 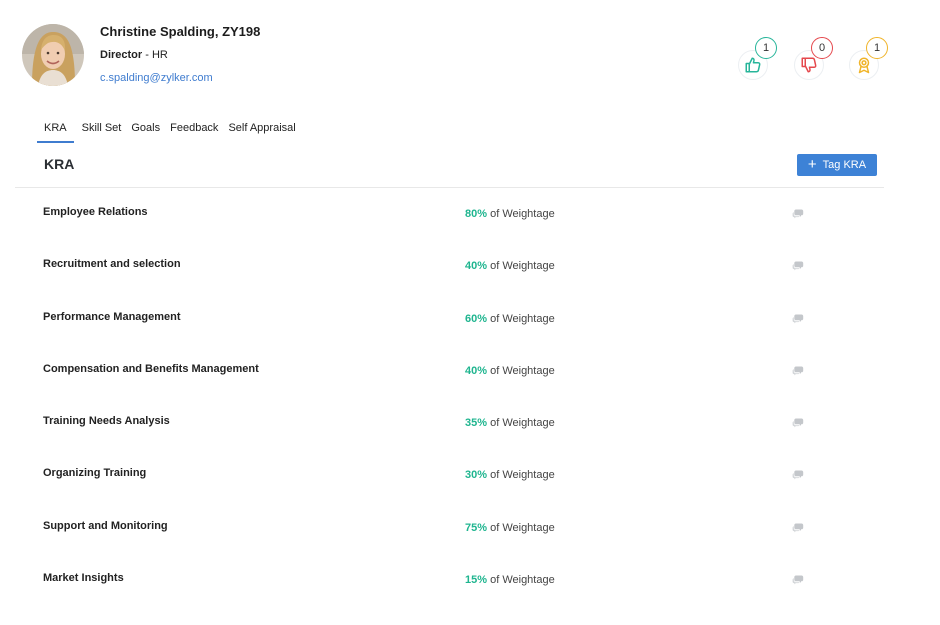 I want to click on thumbs-up-icon, so click(x=753, y=65).